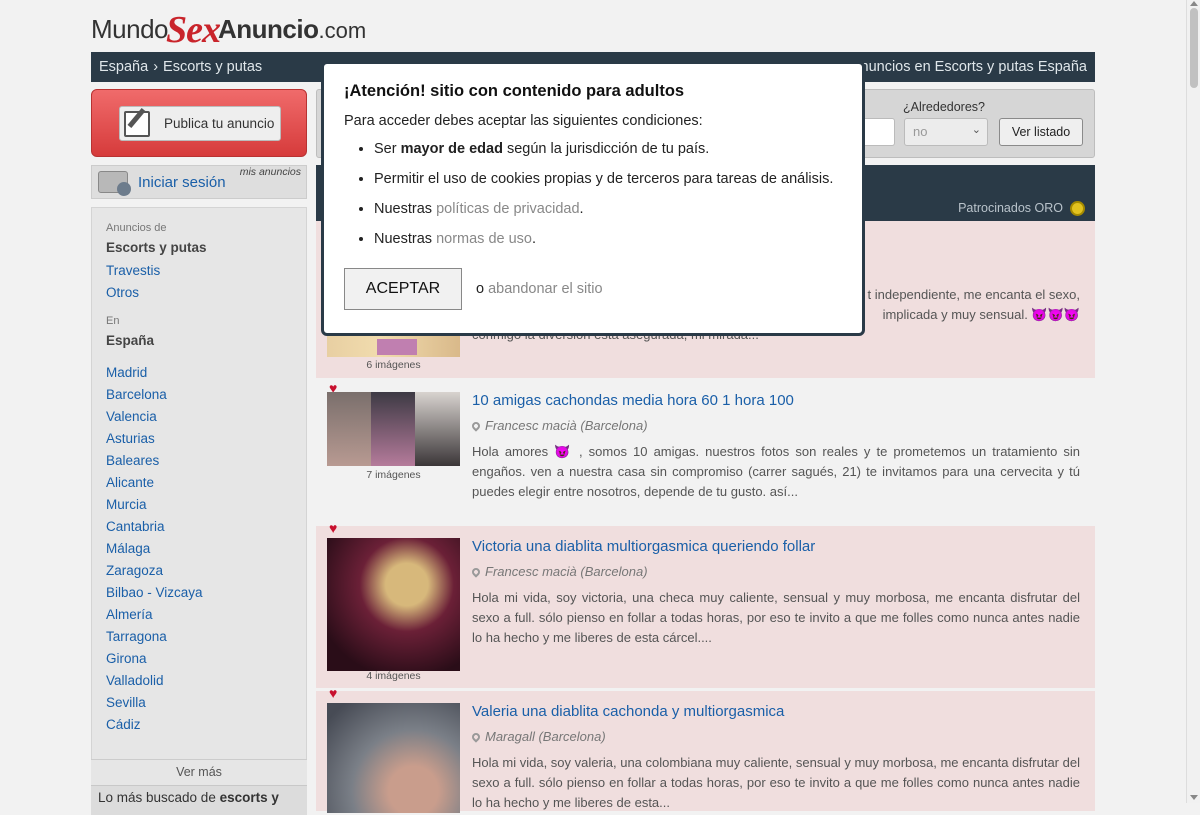  I want to click on category-link-travestis: Travestis, so click(206, 273).